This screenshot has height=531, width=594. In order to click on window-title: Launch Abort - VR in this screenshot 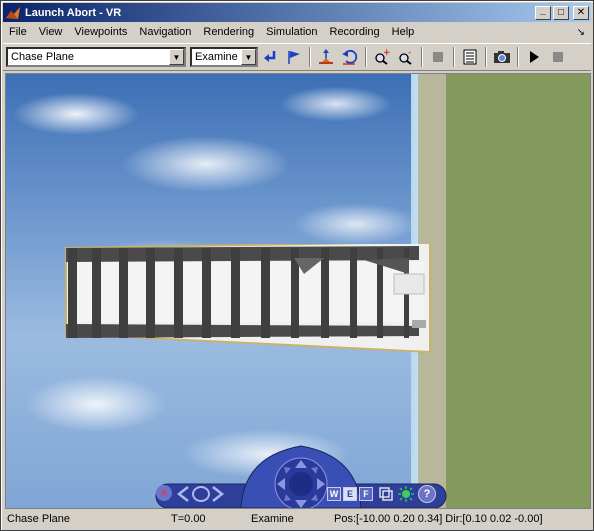, I will do `click(73, 12)`.